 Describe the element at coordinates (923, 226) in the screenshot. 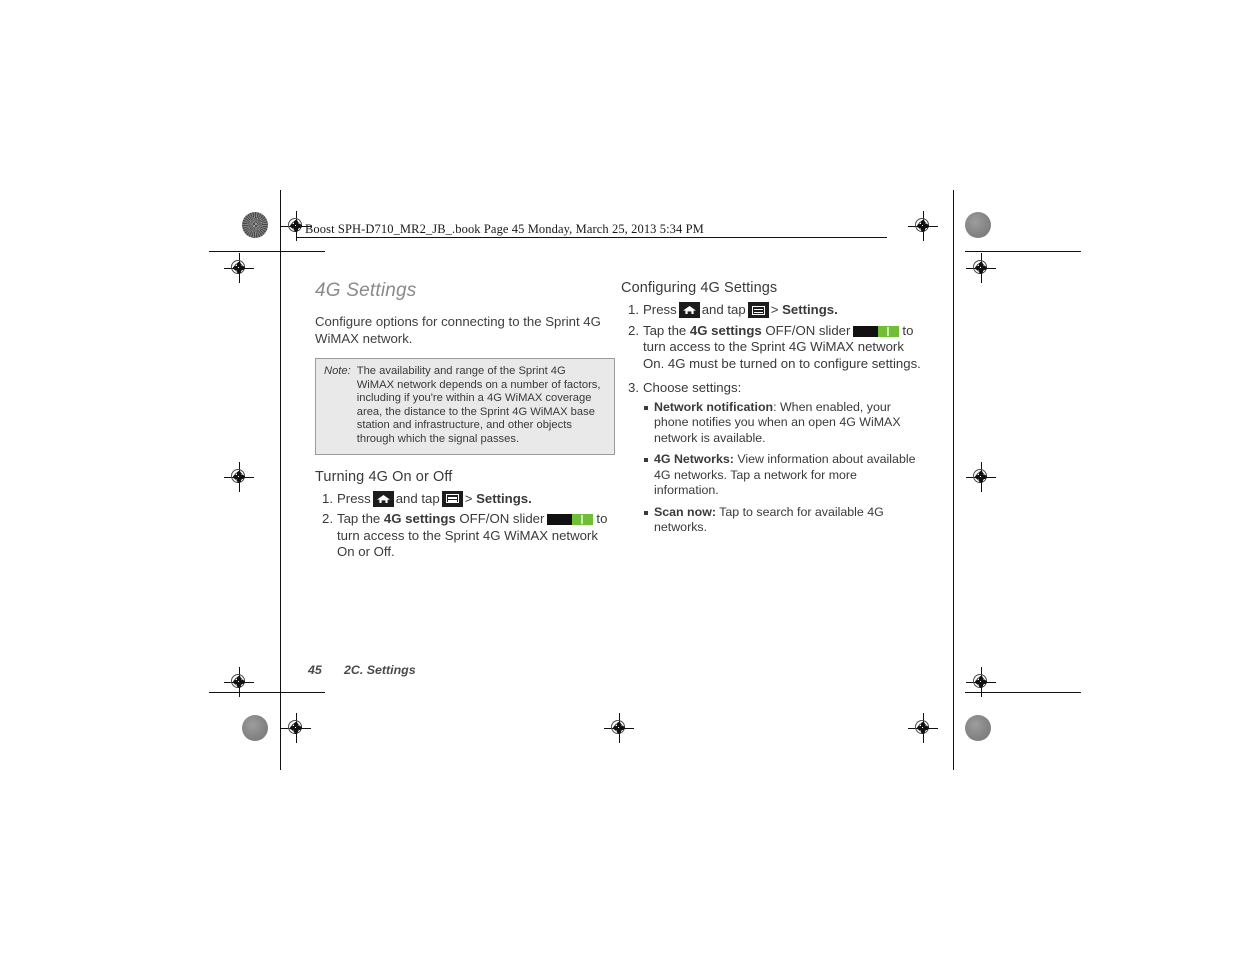

I see `registration-mark-top-right-inner` at that location.